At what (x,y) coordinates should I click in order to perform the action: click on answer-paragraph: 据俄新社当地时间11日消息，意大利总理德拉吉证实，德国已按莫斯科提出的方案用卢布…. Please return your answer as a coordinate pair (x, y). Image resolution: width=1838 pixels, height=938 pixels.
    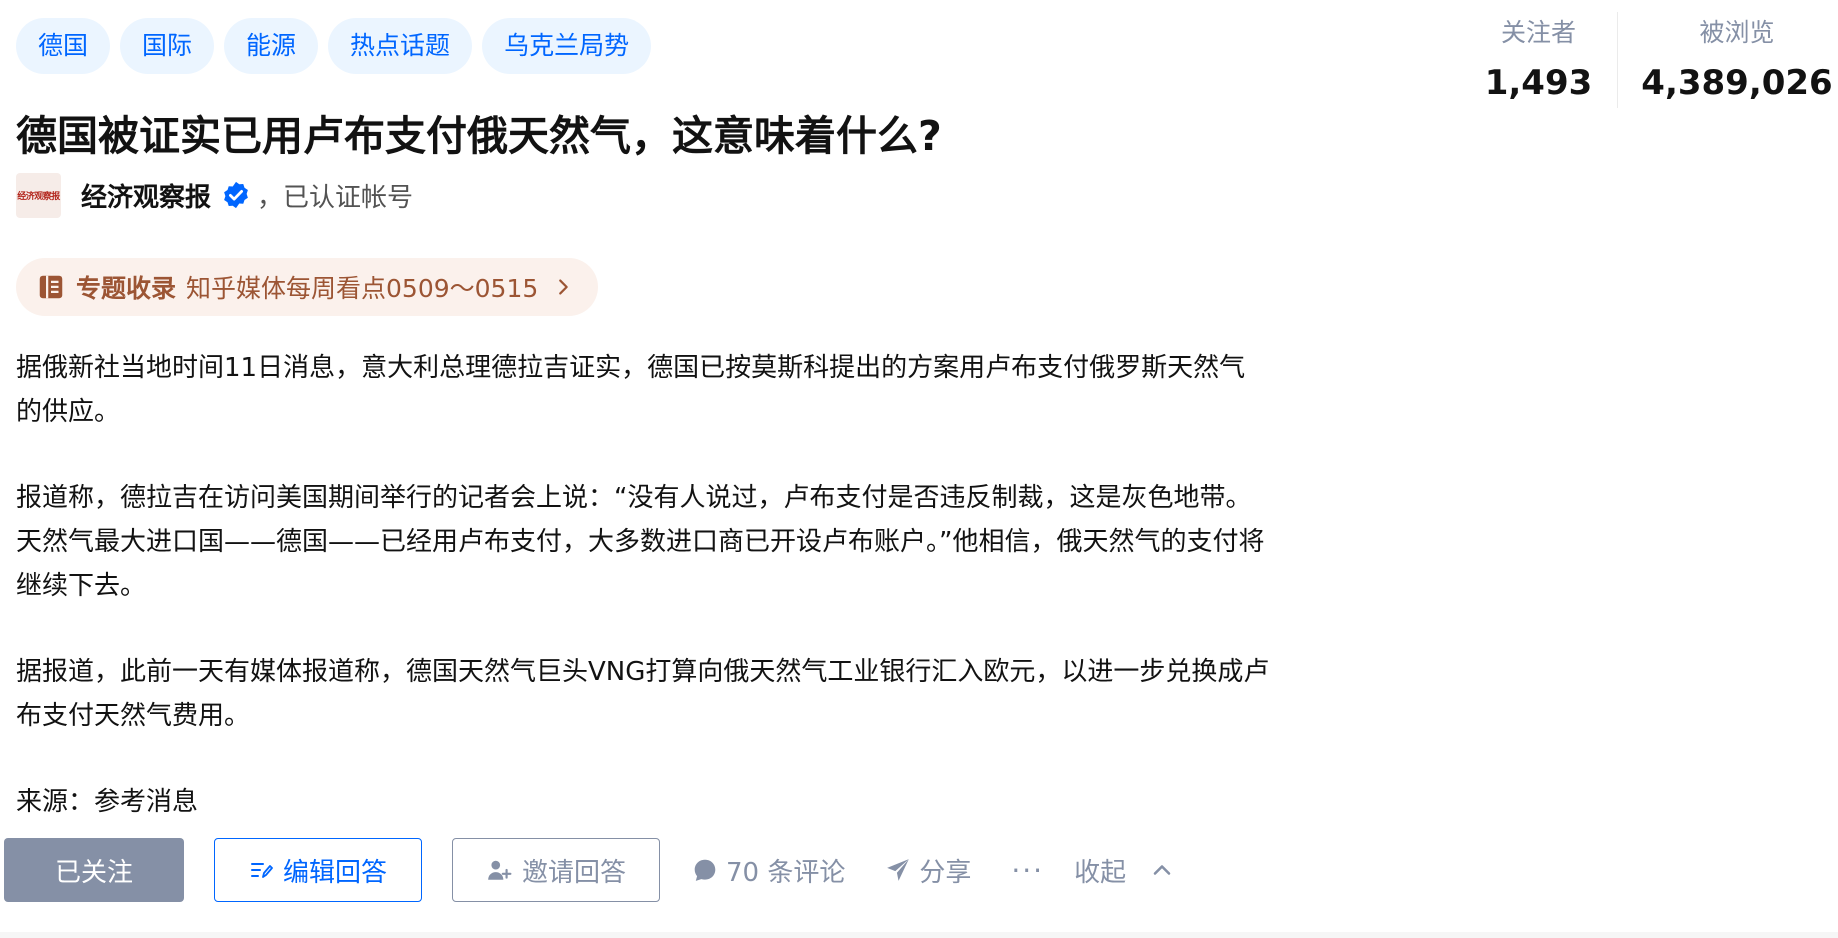
    Looking at the image, I should click on (631, 390).